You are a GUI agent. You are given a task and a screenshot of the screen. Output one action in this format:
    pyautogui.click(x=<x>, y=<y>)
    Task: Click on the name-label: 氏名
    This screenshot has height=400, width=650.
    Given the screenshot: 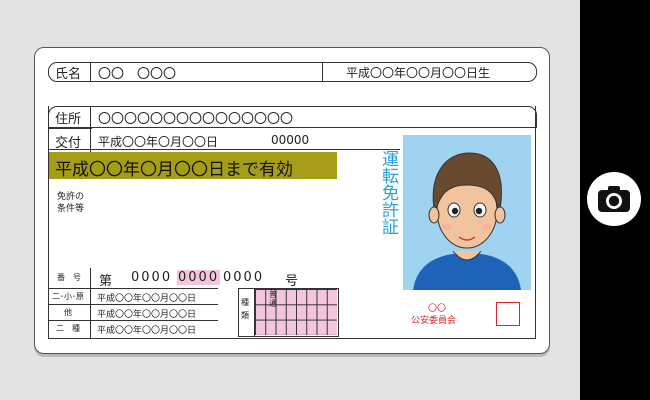 What is the action you would take?
    pyautogui.click(x=68, y=74)
    